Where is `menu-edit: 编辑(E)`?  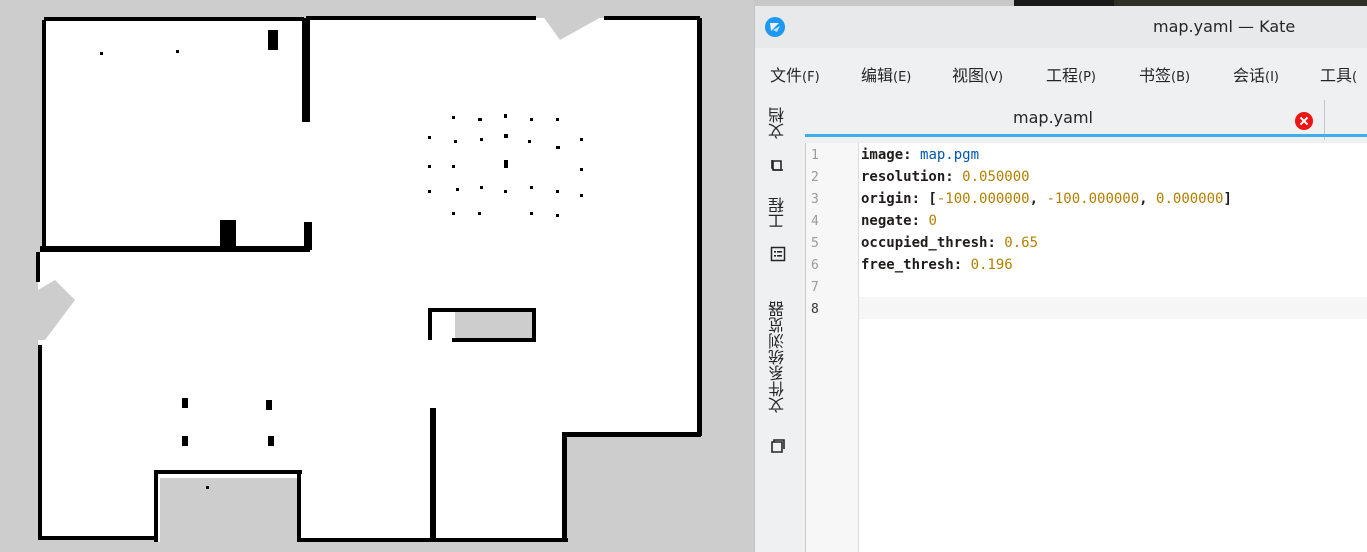
menu-edit: 编辑(E) is located at coordinates (886, 74).